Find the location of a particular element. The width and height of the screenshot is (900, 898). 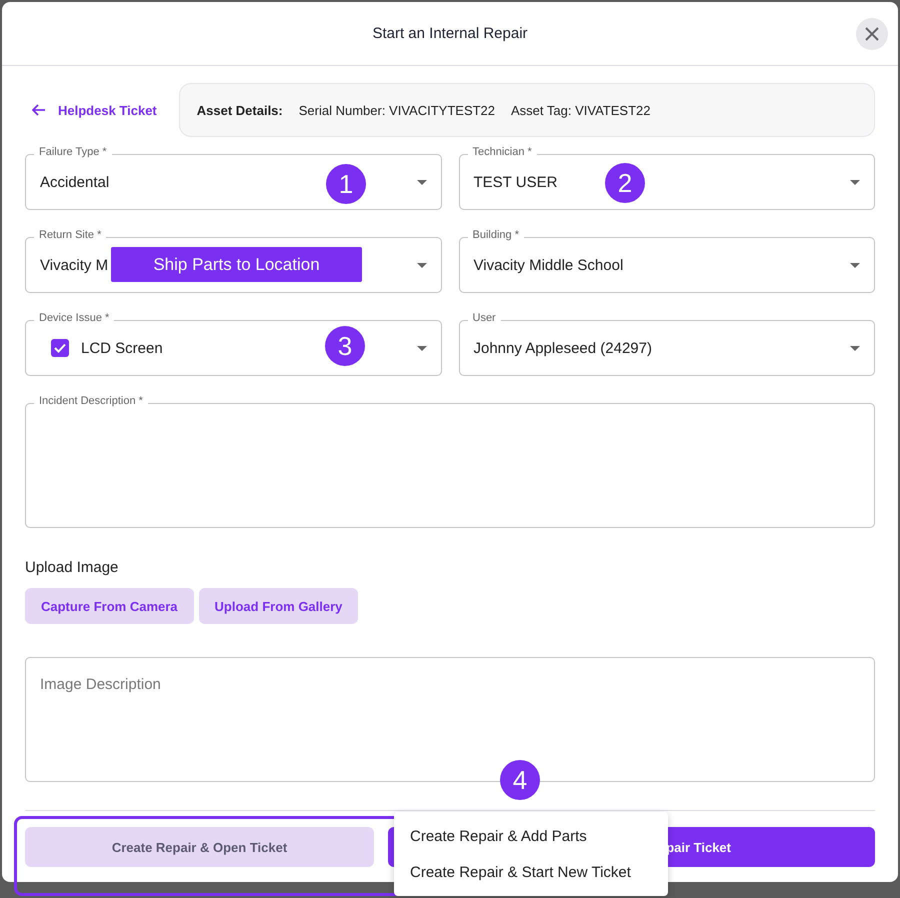

field-label: Technician * is located at coordinates (502, 152).